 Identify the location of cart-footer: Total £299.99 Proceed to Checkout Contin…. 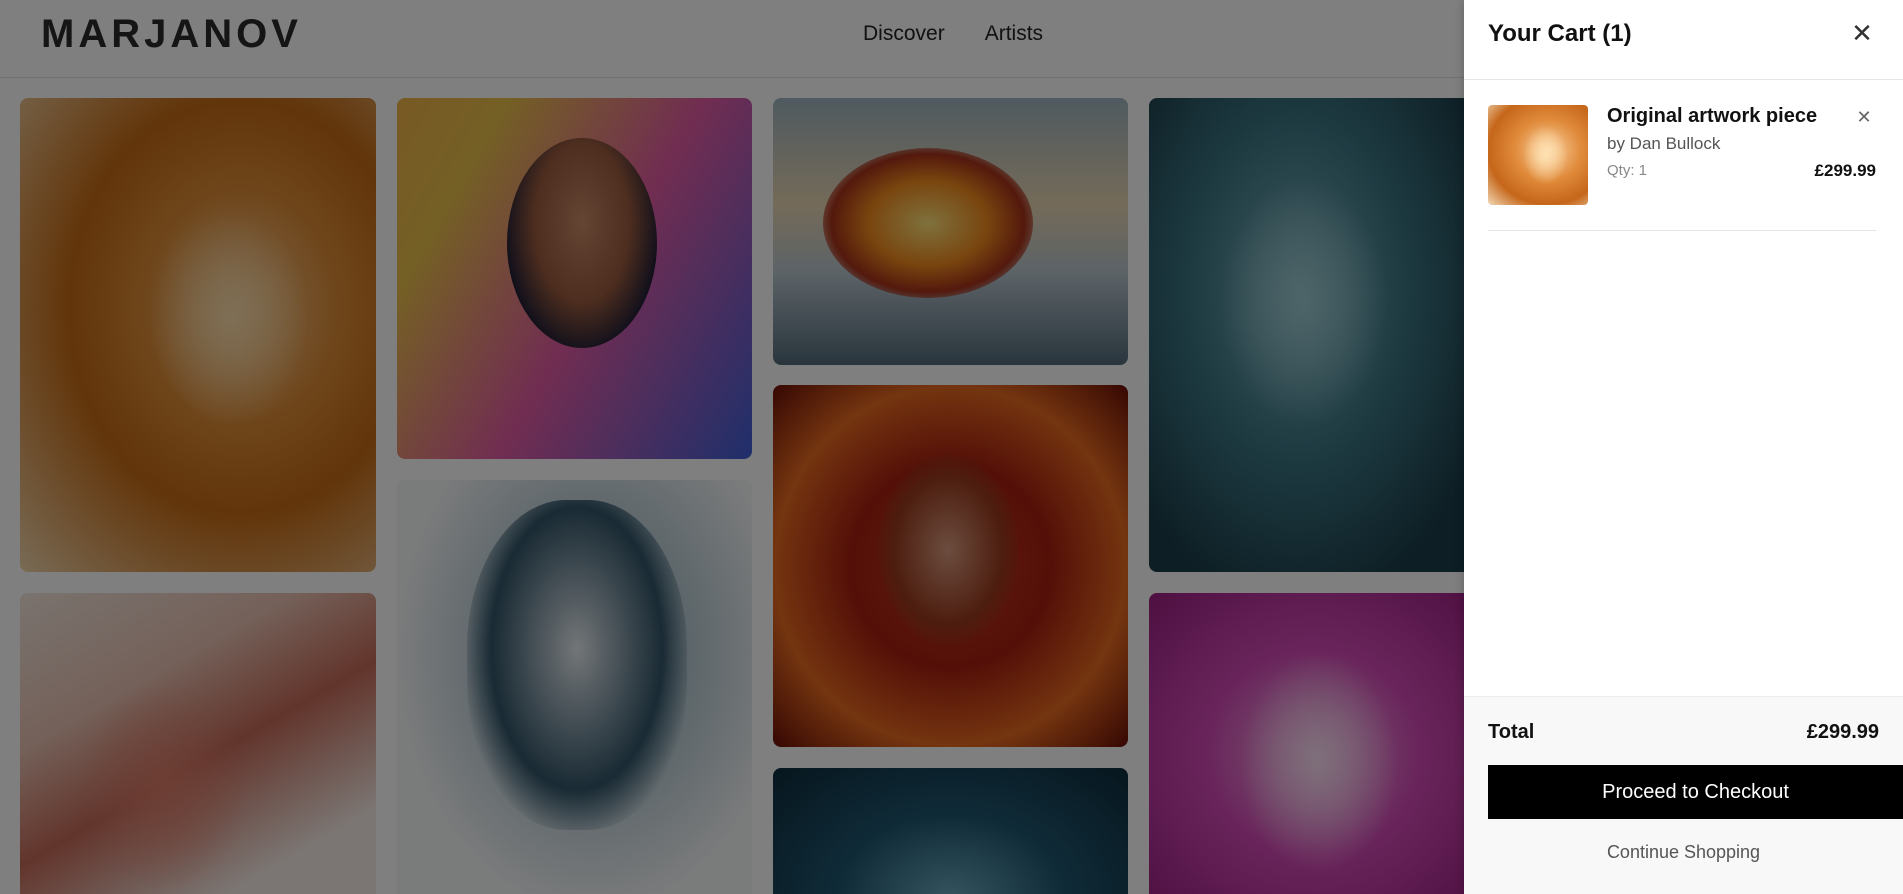
(1683, 795).